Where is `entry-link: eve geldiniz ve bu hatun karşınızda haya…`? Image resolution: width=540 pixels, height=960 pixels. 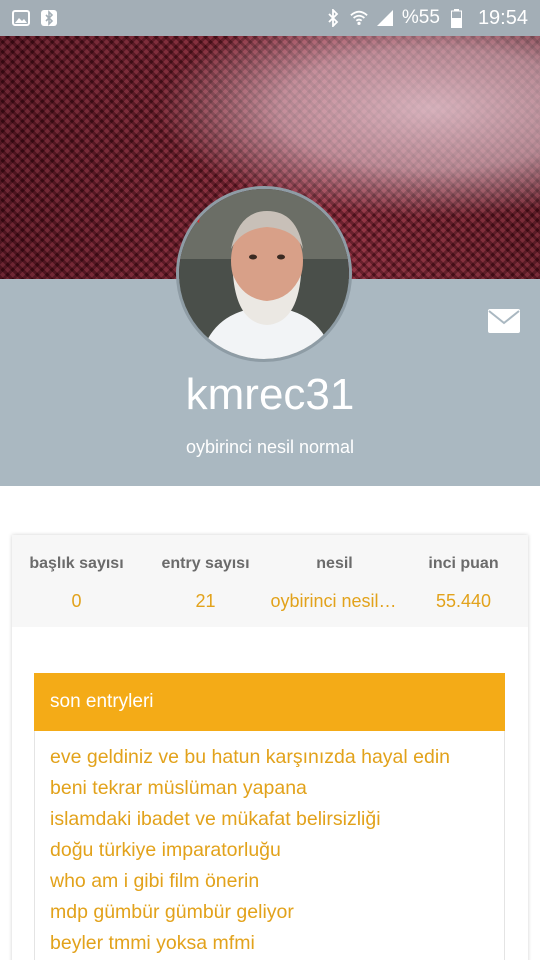 entry-link: eve geldiniz ve bu hatun karşınızda haya… is located at coordinates (277, 757).